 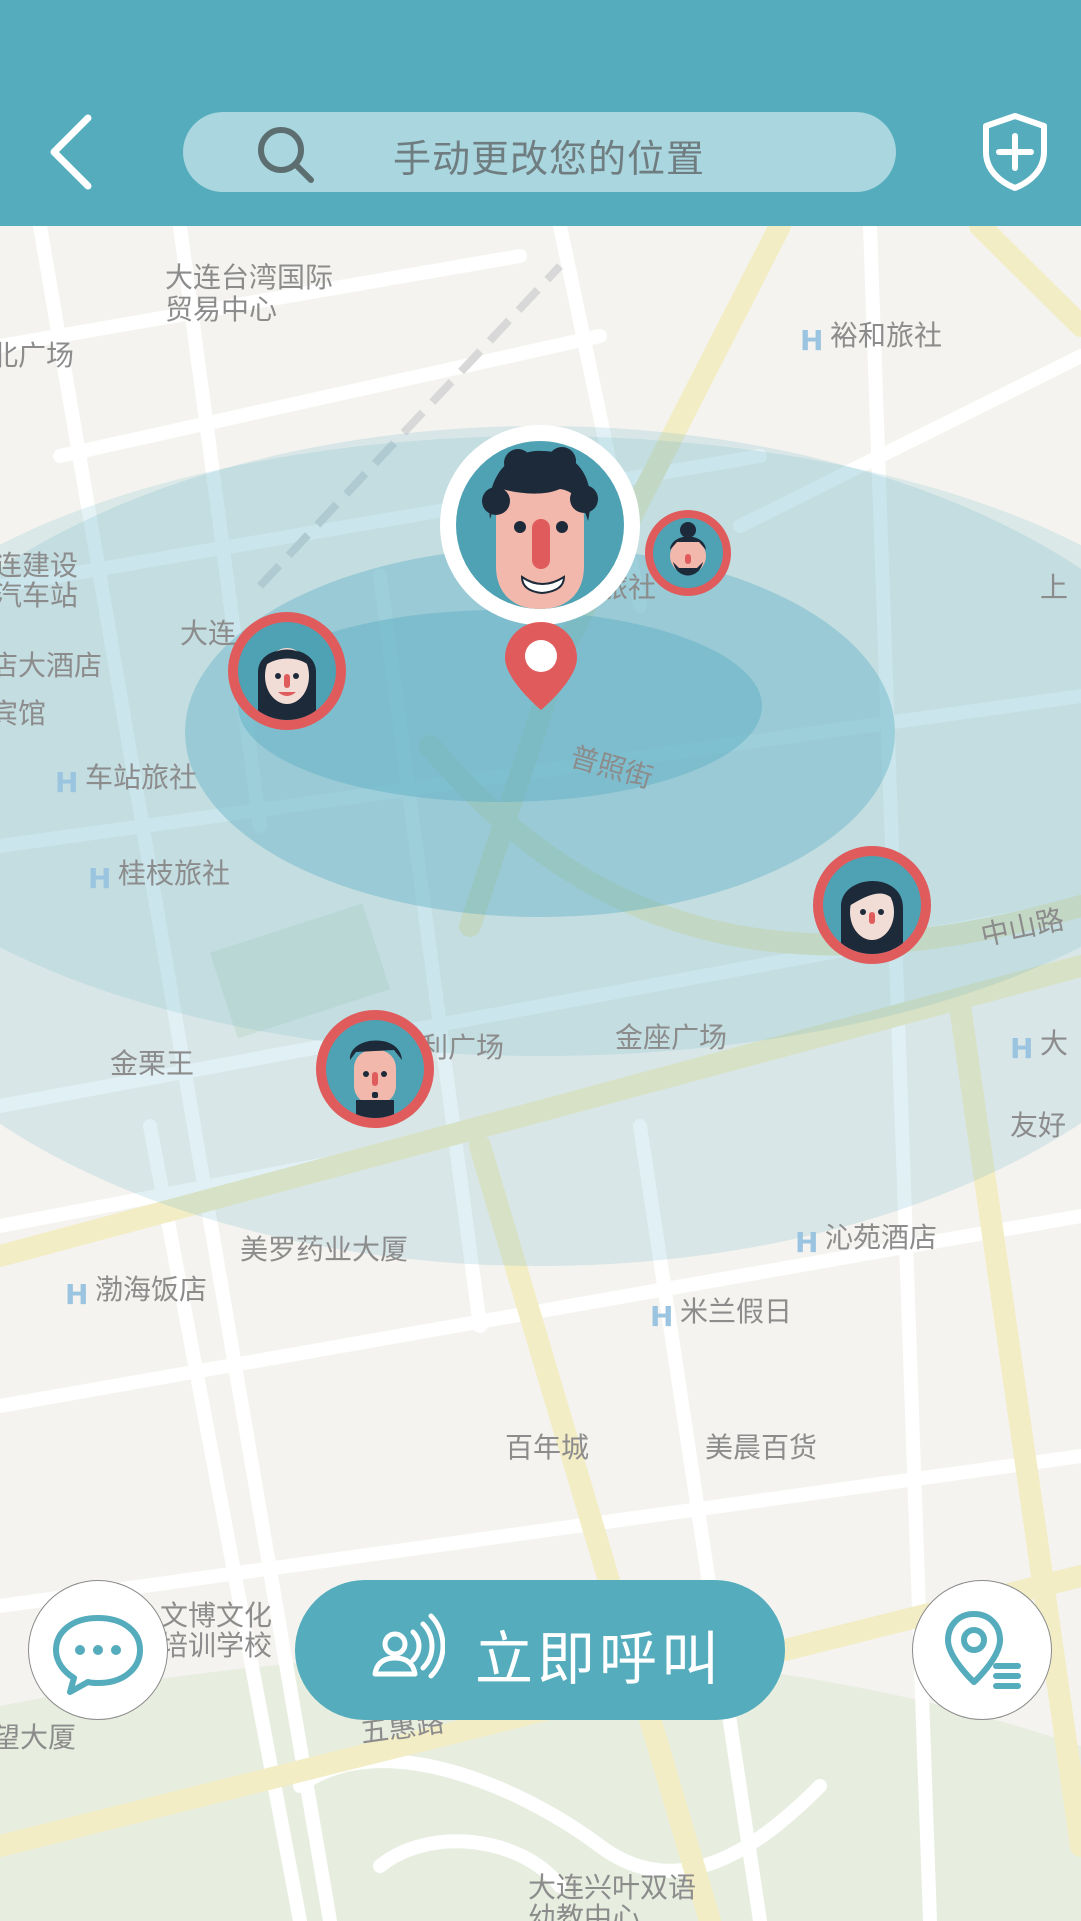 I want to click on map-label: H 桂枝旅社, so click(x=159, y=873).